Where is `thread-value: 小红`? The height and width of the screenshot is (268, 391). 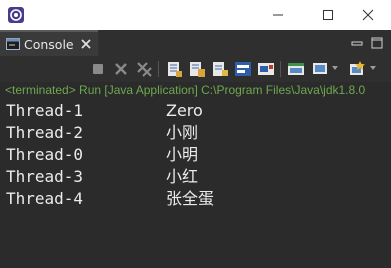
thread-value: 小红 is located at coordinates (182, 176).